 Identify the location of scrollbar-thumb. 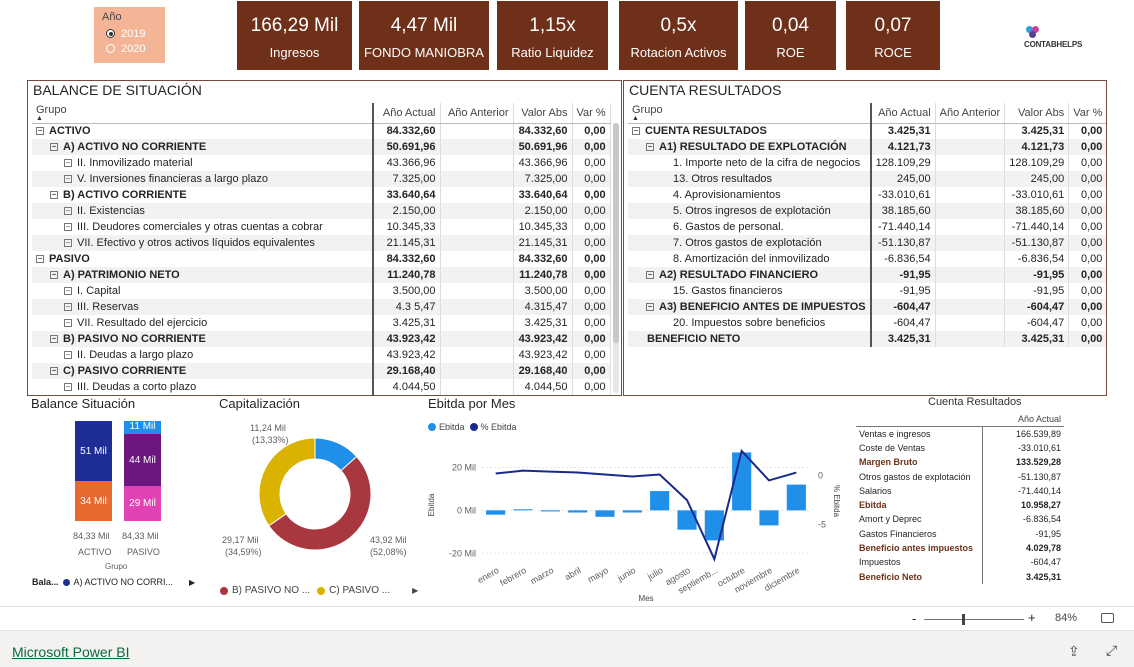
(616, 233).